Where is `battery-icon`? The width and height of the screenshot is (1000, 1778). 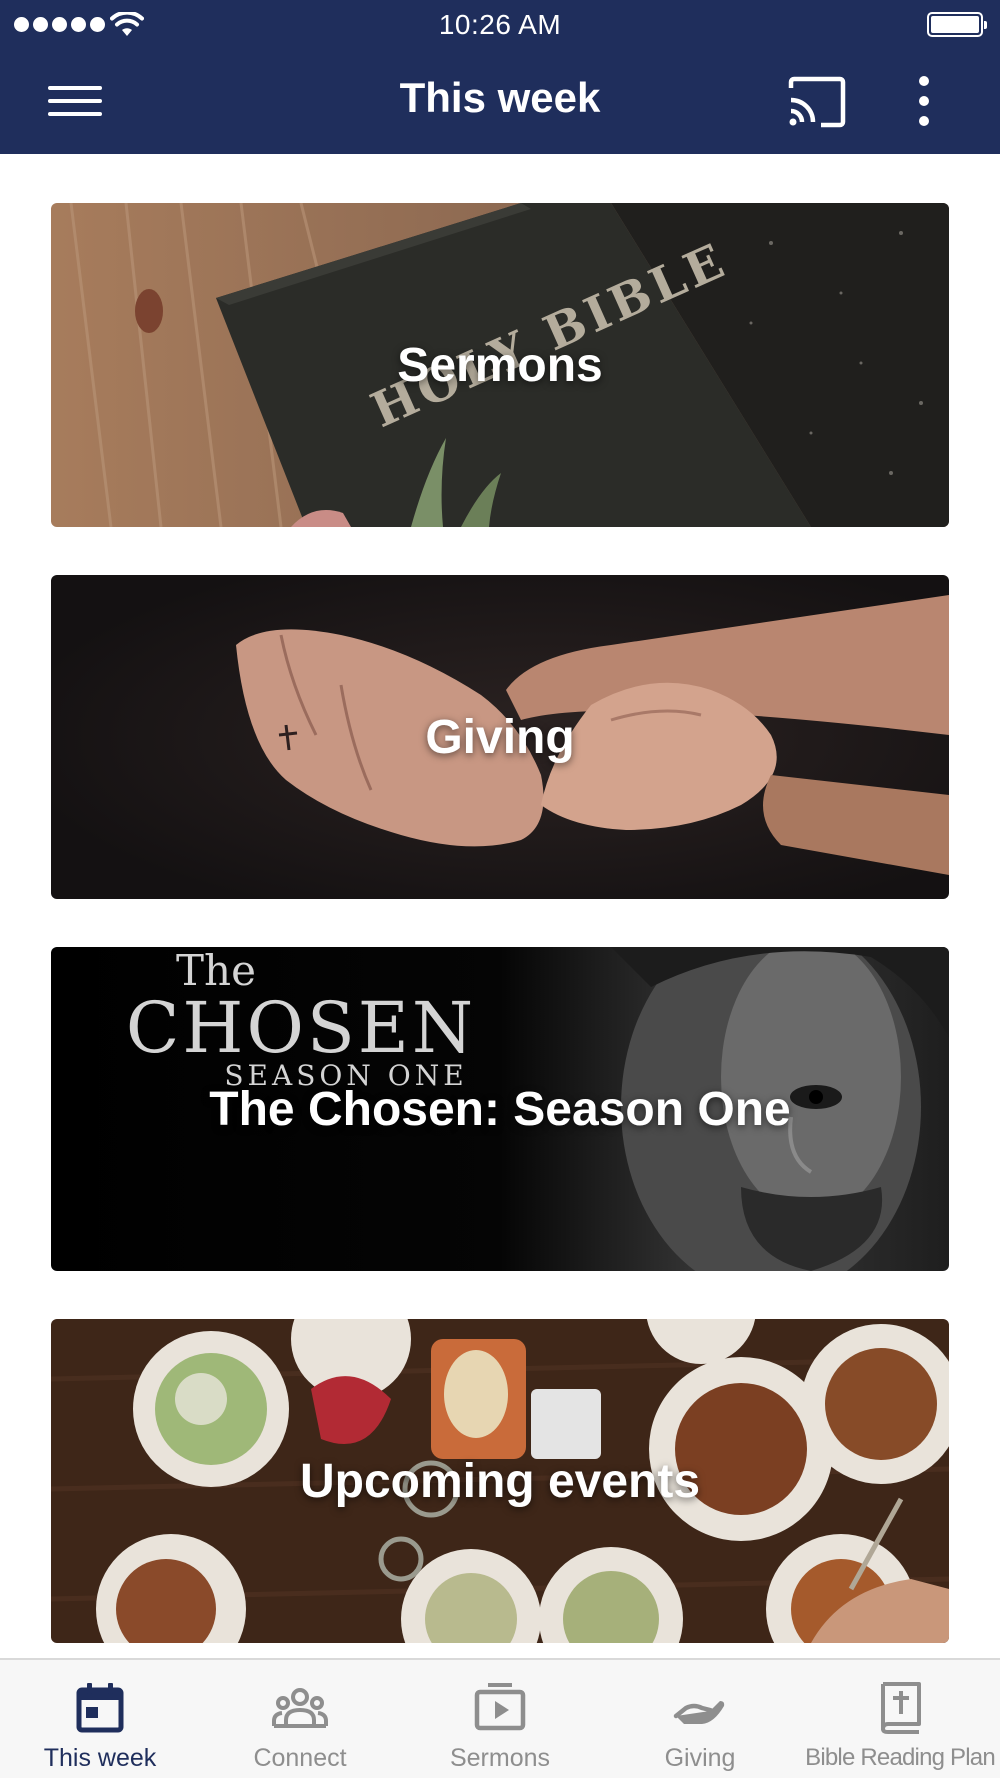
battery-icon is located at coordinates (957, 24).